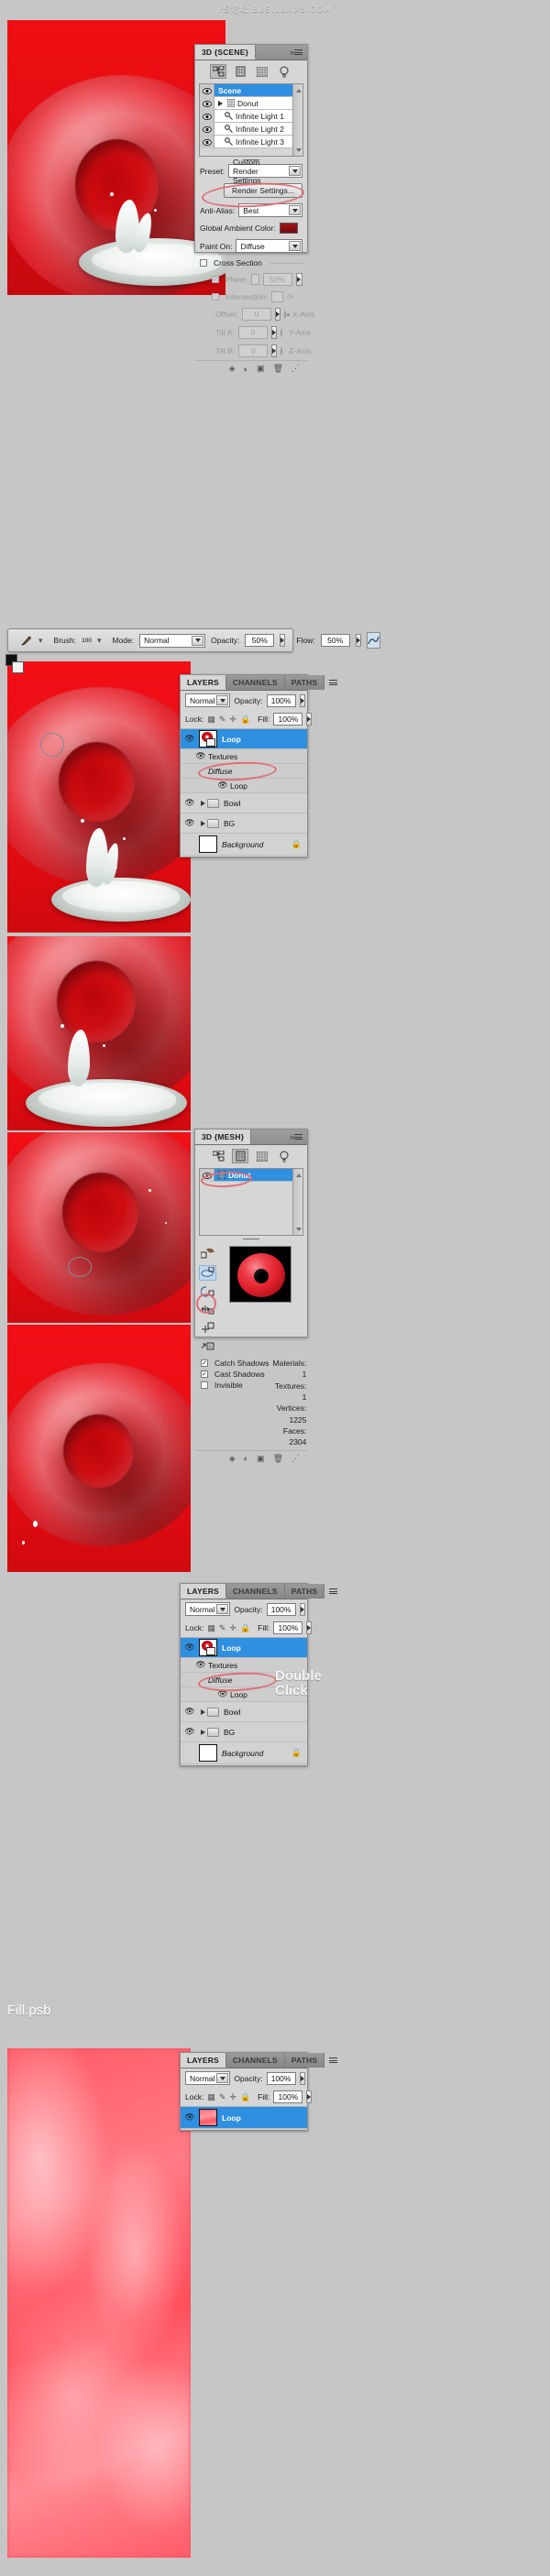 The width and height of the screenshot is (550, 2576). I want to click on brush-size-preview: 100, so click(87, 641).